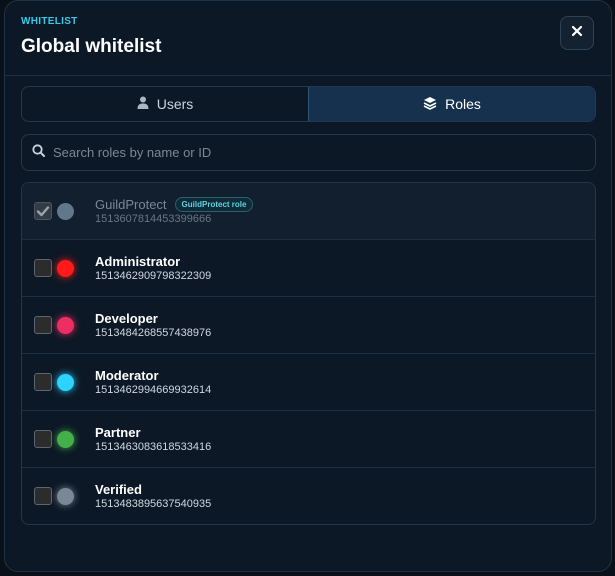 This screenshot has height=576, width=615. What do you see at coordinates (143, 104) in the screenshot?
I see `user-icon` at bounding box center [143, 104].